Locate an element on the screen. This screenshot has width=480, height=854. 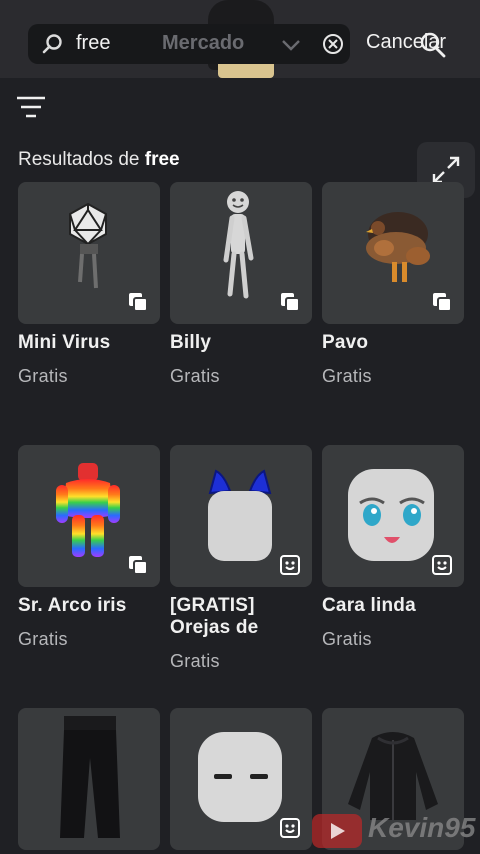
filter-icon is located at coordinates (31, 107).